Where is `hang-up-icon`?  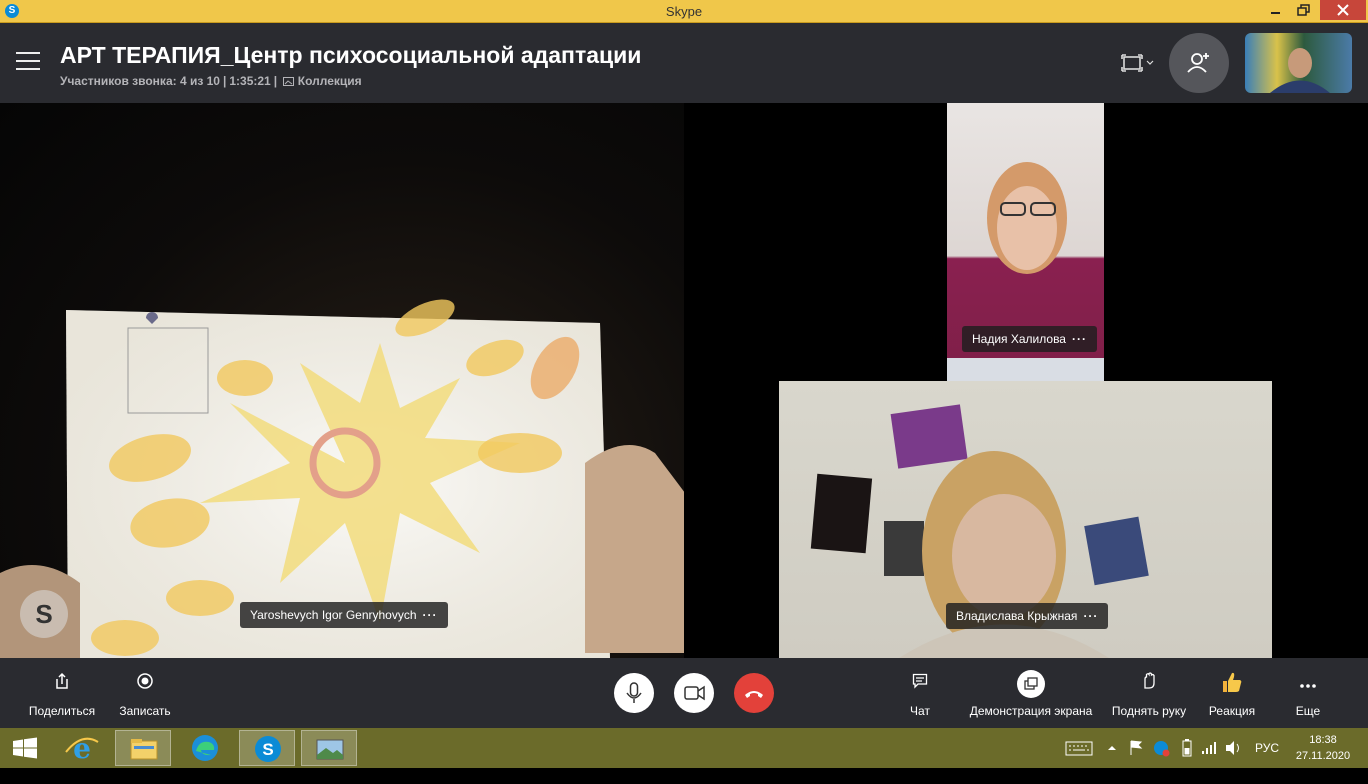
hang-up-icon is located at coordinates (754, 694).